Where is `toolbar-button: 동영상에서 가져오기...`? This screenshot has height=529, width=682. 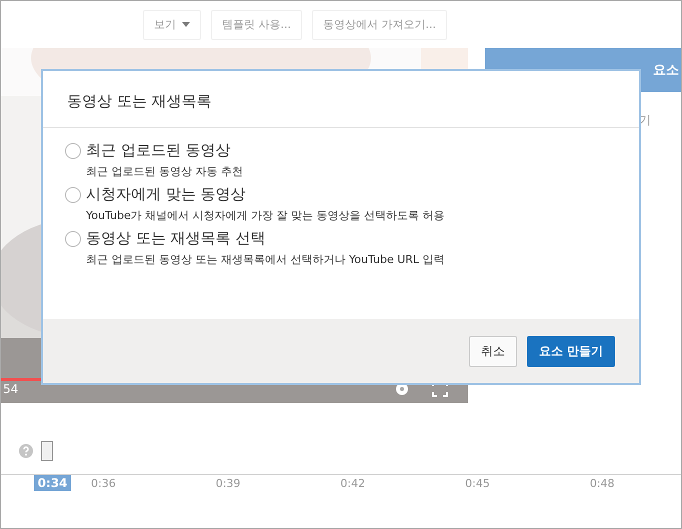
toolbar-button: 동영상에서 가져오기... is located at coordinates (379, 25).